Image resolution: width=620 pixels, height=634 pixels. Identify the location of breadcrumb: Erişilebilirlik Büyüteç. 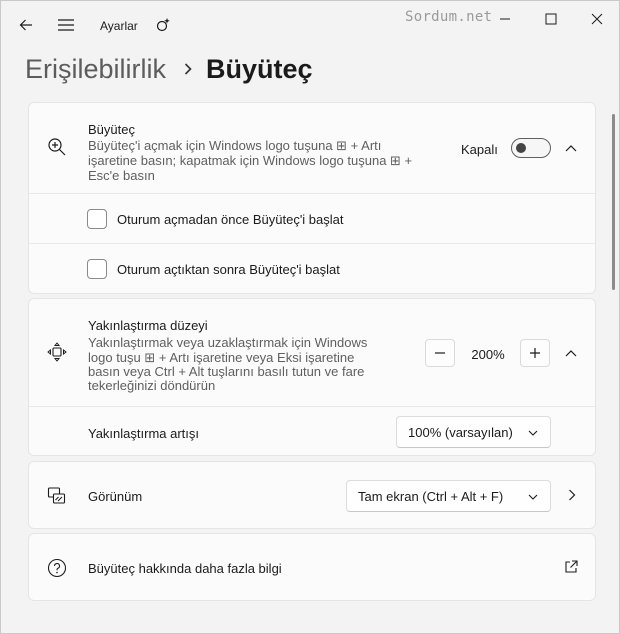
(169, 69).